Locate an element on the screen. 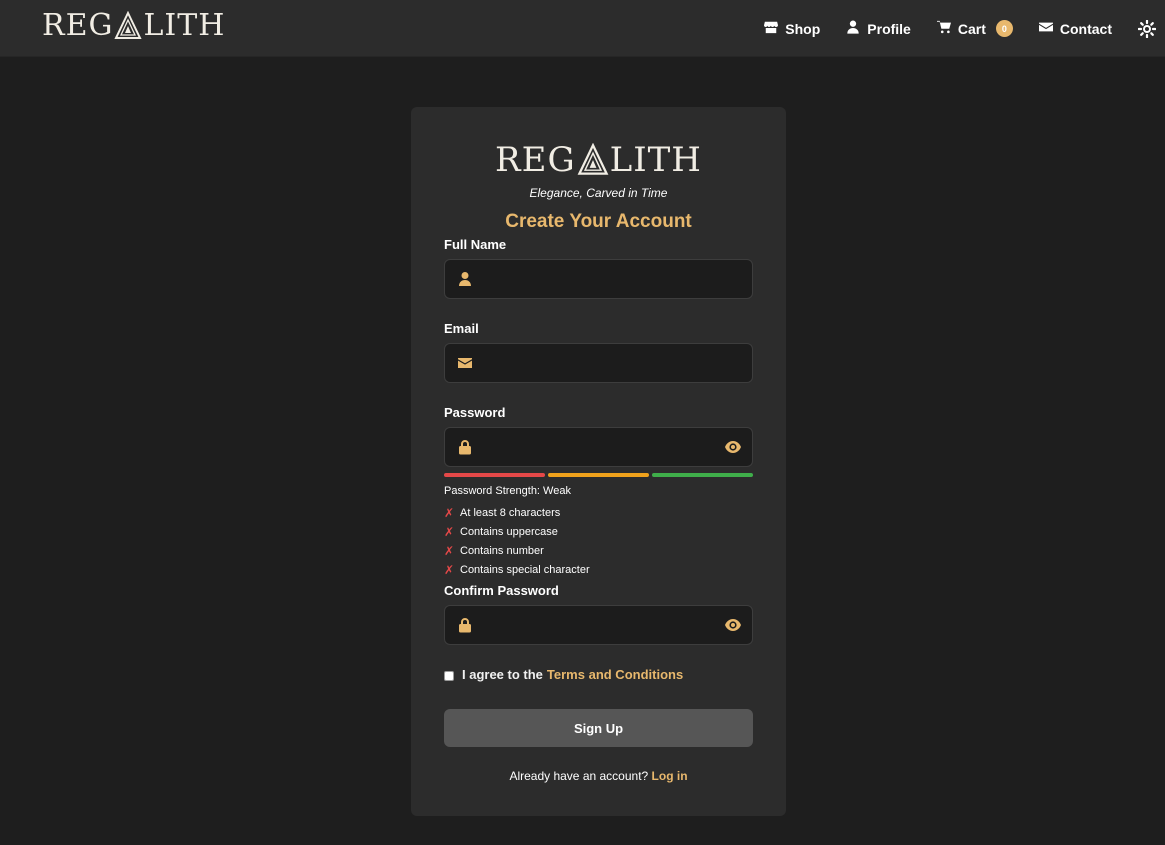  brand-logo: REG LITH is located at coordinates (133, 26).